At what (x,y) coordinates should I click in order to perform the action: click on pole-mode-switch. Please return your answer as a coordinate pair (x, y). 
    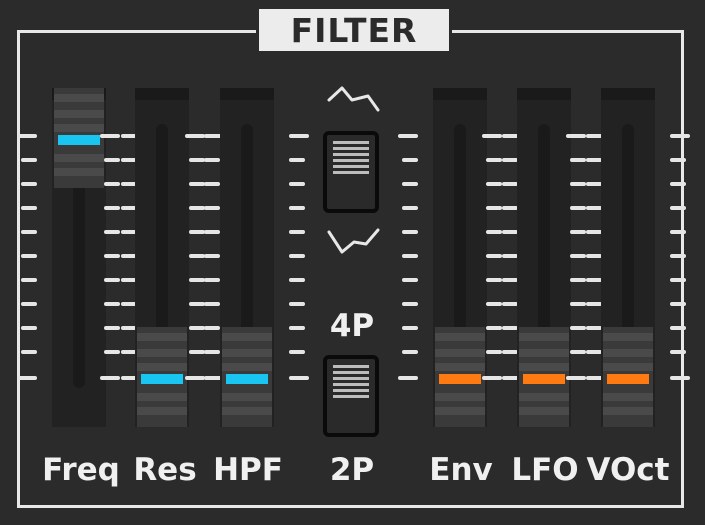
    Looking at the image, I should click on (351, 396).